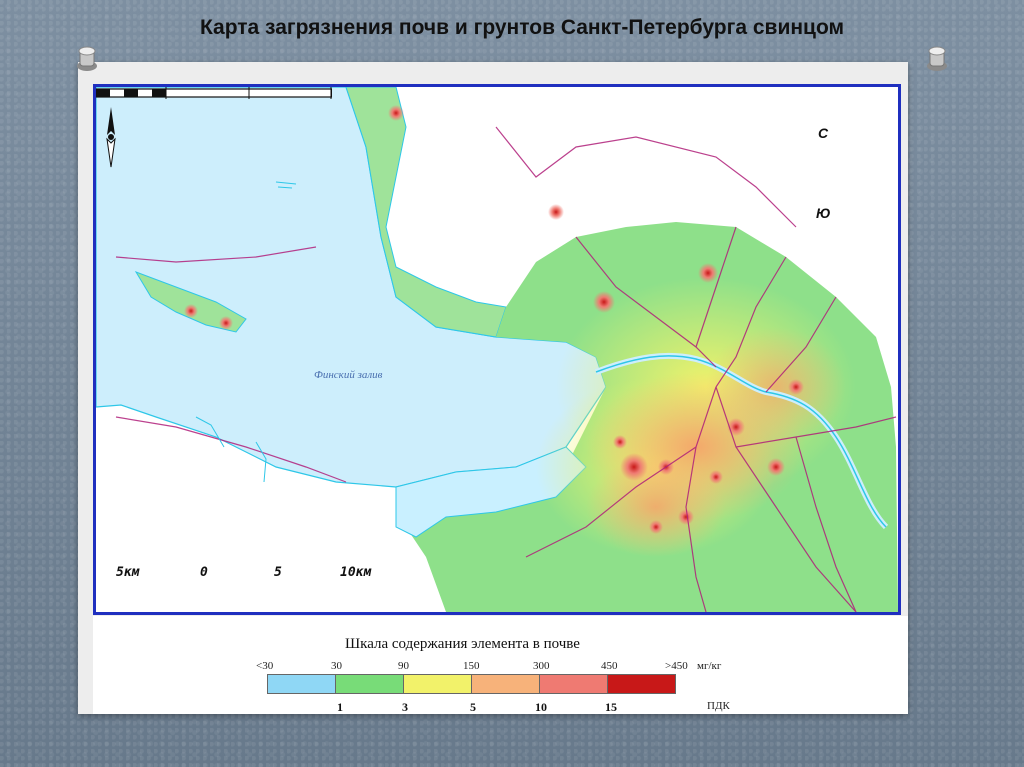  What do you see at coordinates (204, 572) in the screenshot?
I see `scale-label-0: 0` at bounding box center [204, 572].